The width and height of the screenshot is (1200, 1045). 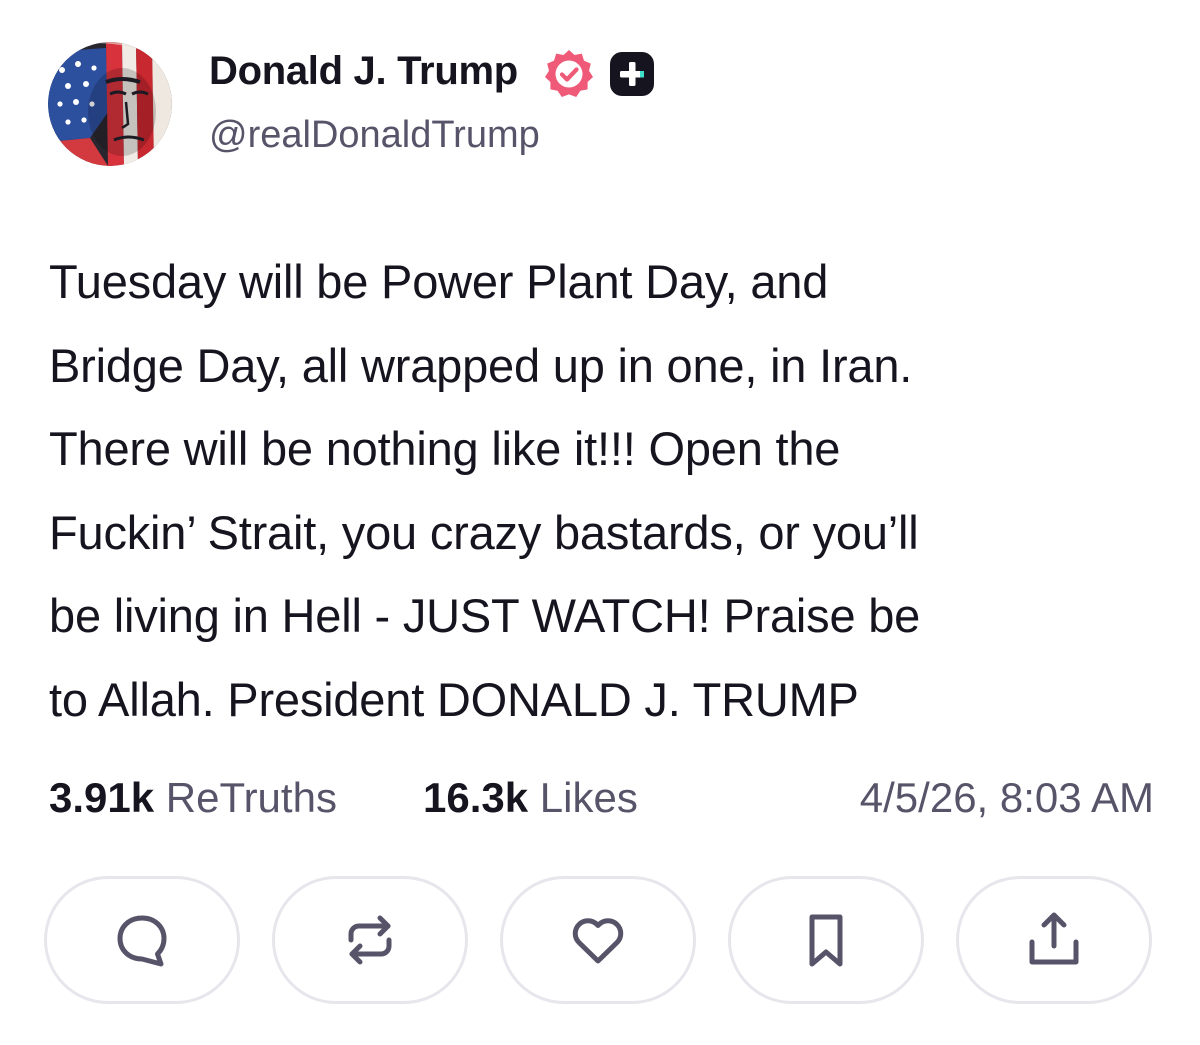 What do you see at coordinates (530, 798) in the screenshot?
I see `likes-stat: 16.3k Likes` at bounding box center [530, 798].